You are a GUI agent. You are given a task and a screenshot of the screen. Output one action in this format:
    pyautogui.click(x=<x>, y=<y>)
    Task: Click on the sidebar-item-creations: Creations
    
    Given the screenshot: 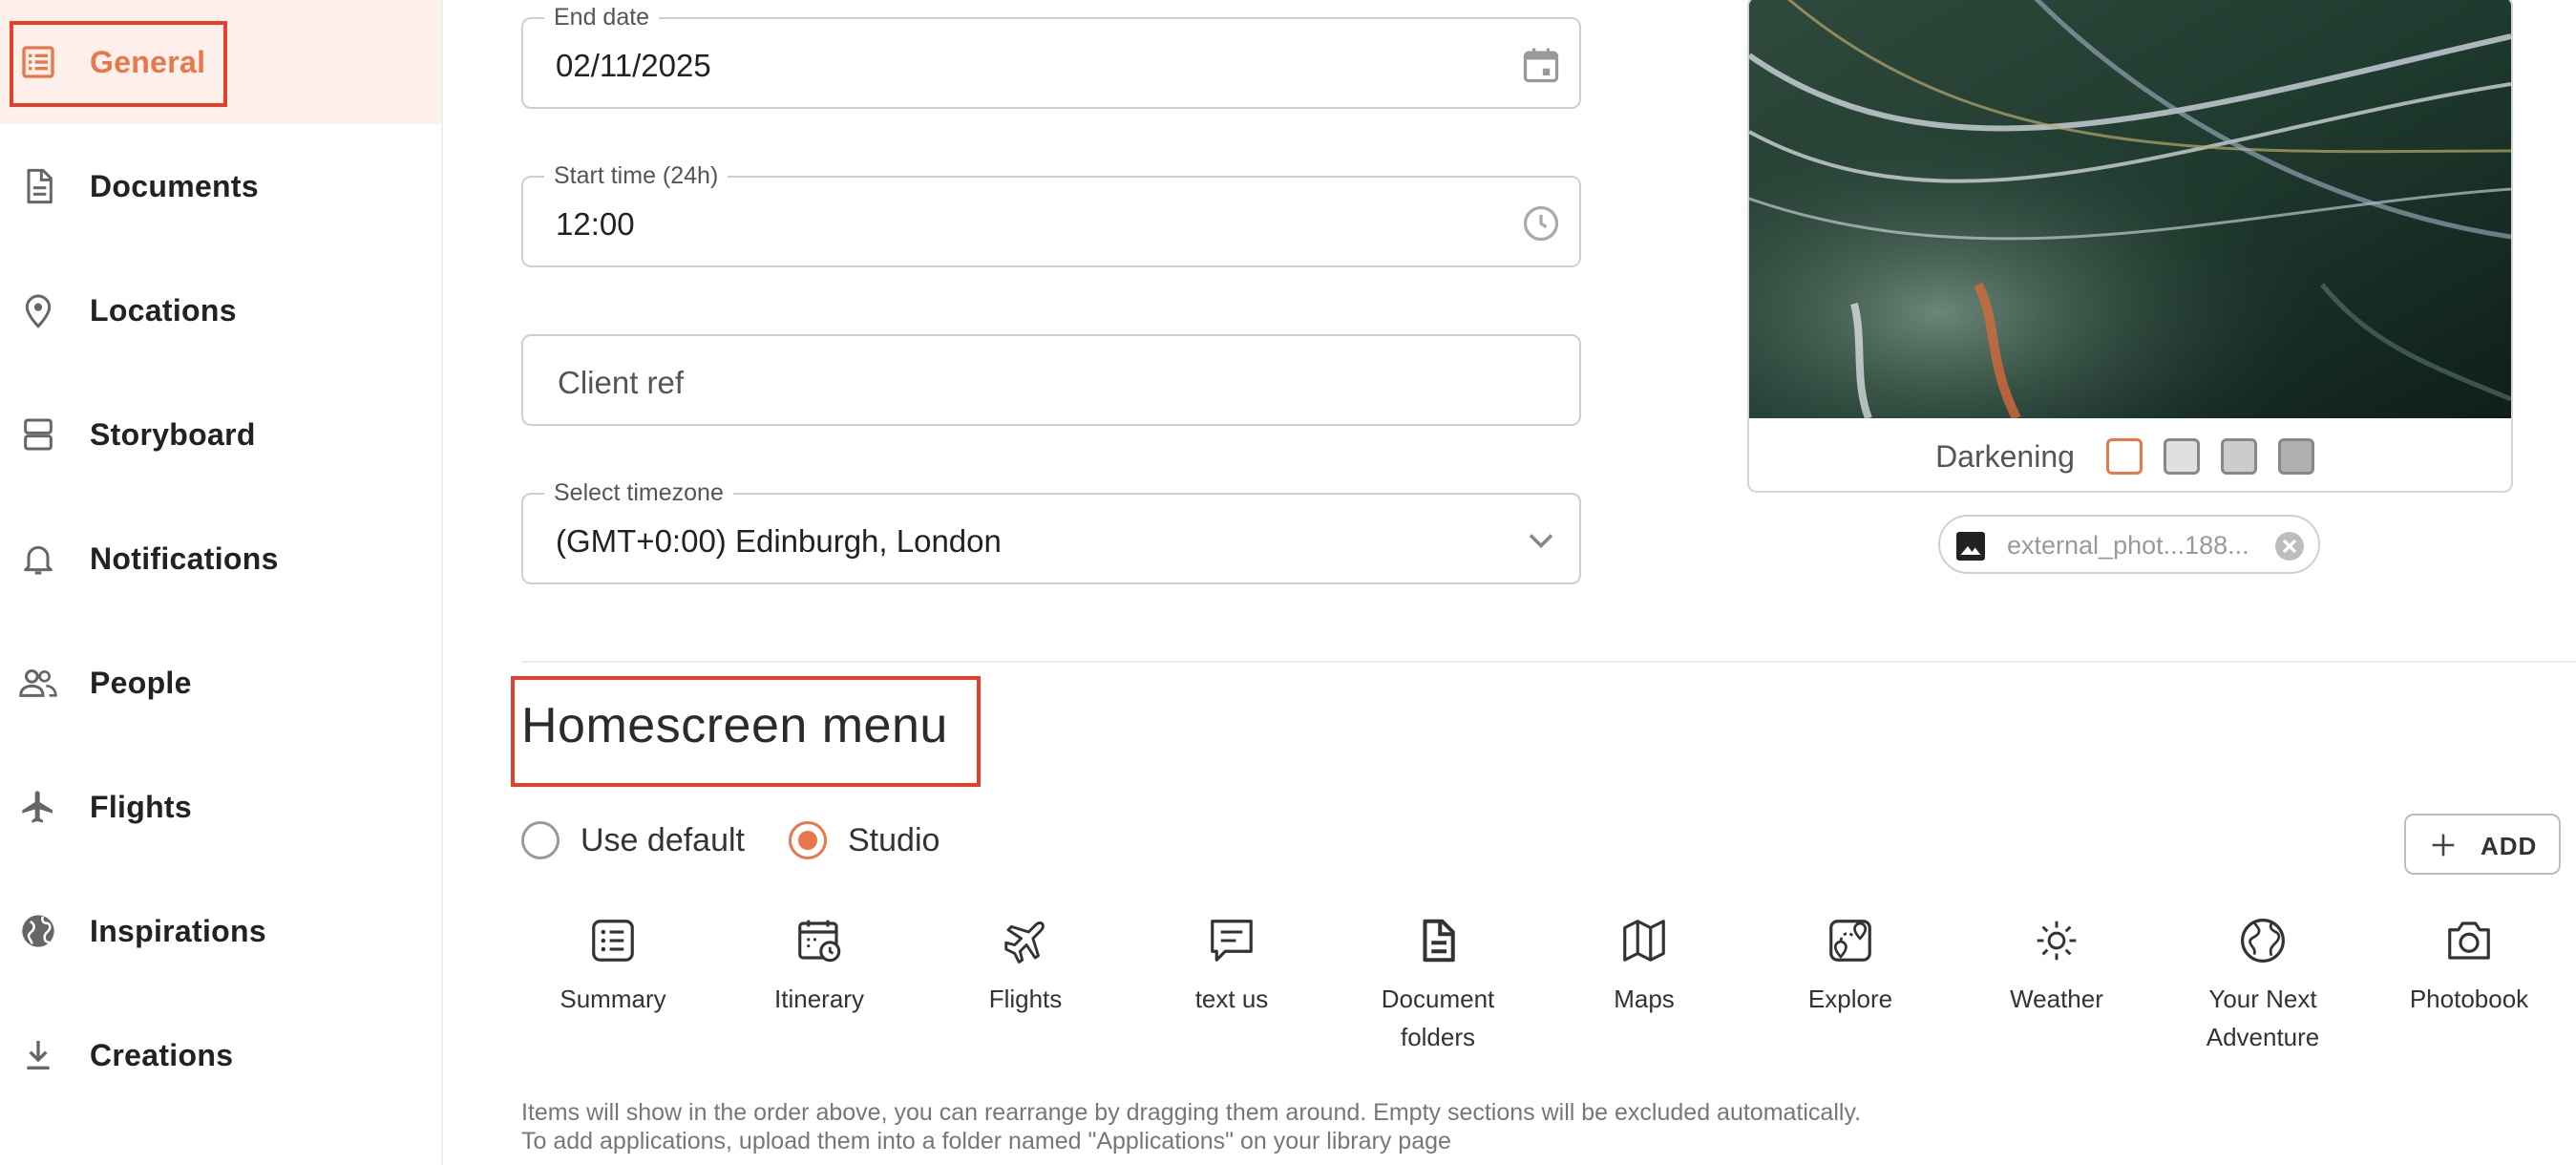 What is the action you would take?
    pyautogui.click(x=220, y=1055)
    